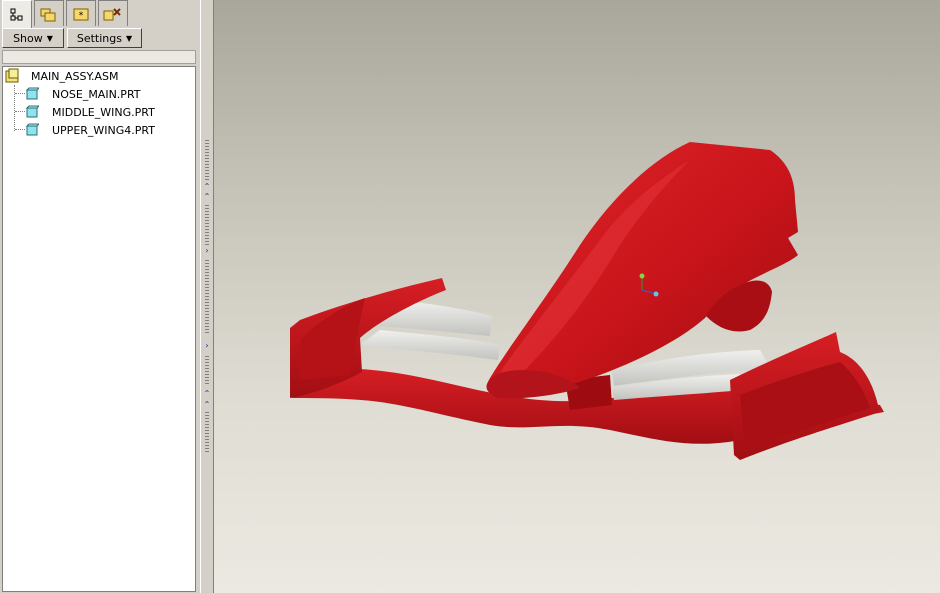 The width and height of the screenshot is (940, 593). What do you see at coordinates (12, 75) in the screenshot?
I see `assembly-icon` at bounding box center [12, 75].